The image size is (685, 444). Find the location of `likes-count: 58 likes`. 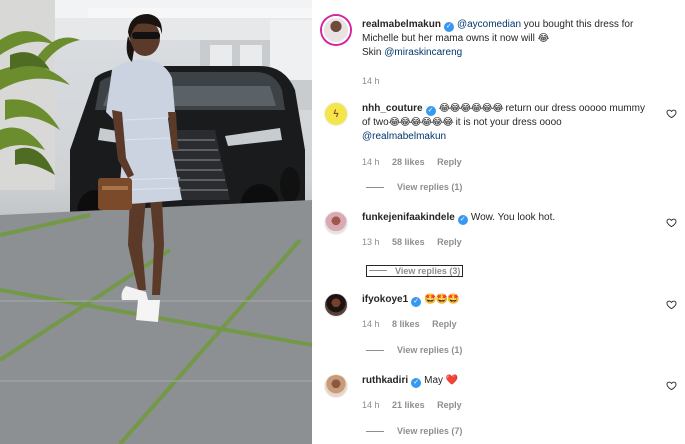

likes-count: 58 likes is located at coordinates (408, 242).